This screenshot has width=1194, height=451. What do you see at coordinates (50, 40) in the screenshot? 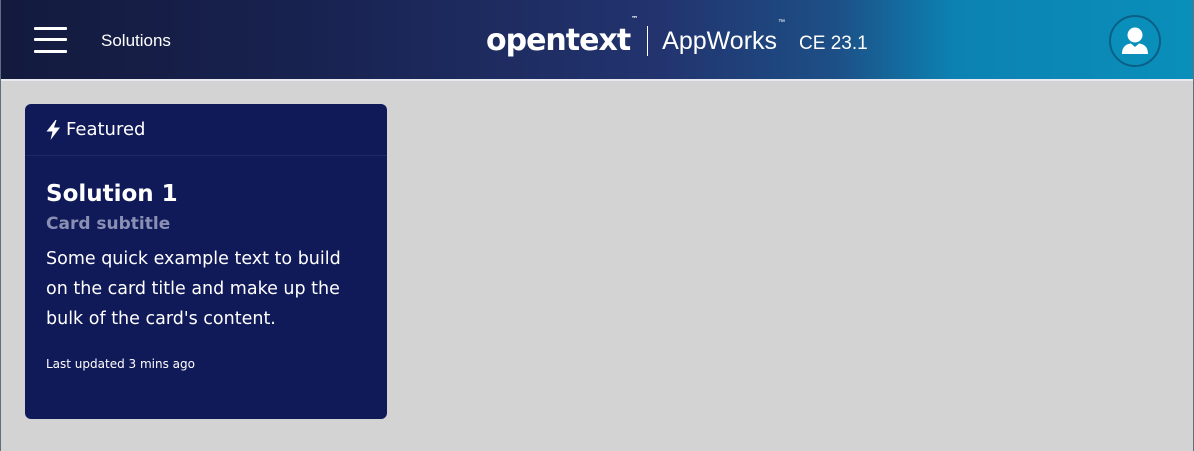
I see `hamburger-menu-icon` at bounding box center [50, 40].